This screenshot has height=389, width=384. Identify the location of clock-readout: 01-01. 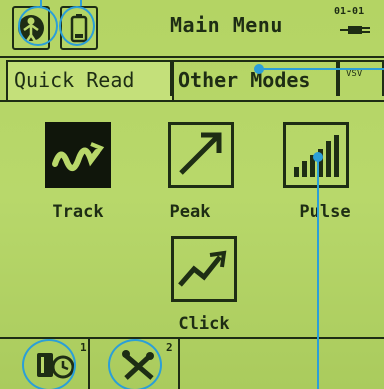
(349, 11).